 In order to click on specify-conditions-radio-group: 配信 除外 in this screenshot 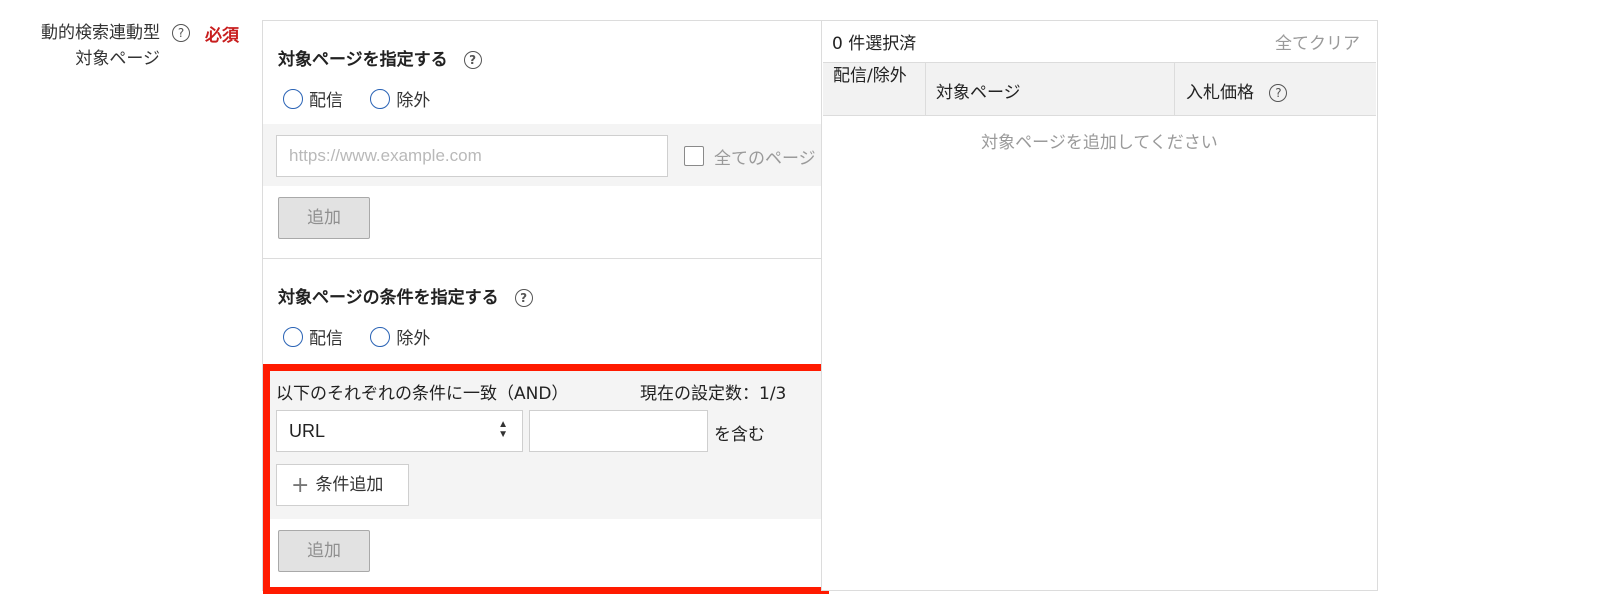, I will do `click(367, 336)`.